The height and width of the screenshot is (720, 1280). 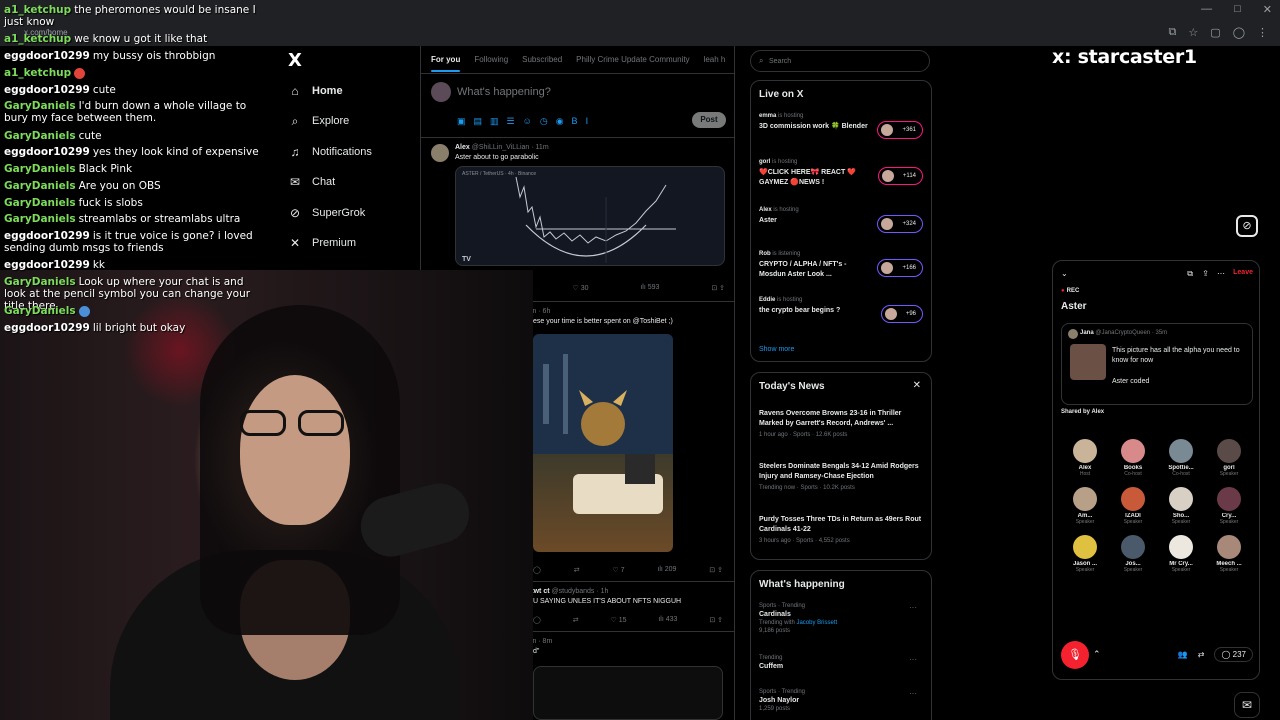 What do you see at coordinates (1193, 32) in the screenshot?
I see `bookmark-star-icon: ☆` at bounding box center [1193, 32].